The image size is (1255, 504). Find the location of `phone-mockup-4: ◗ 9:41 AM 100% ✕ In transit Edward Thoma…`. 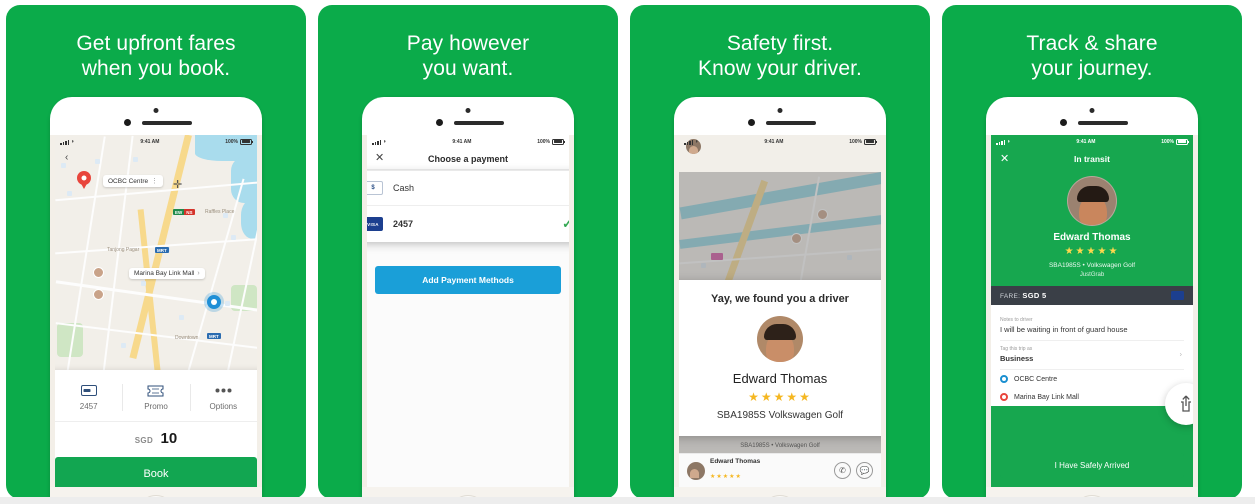

phone-mockup-4: ◗ 9:41 AM 100% ✕ In transit Edward Thoma… is located at coordinates (1092, 298).